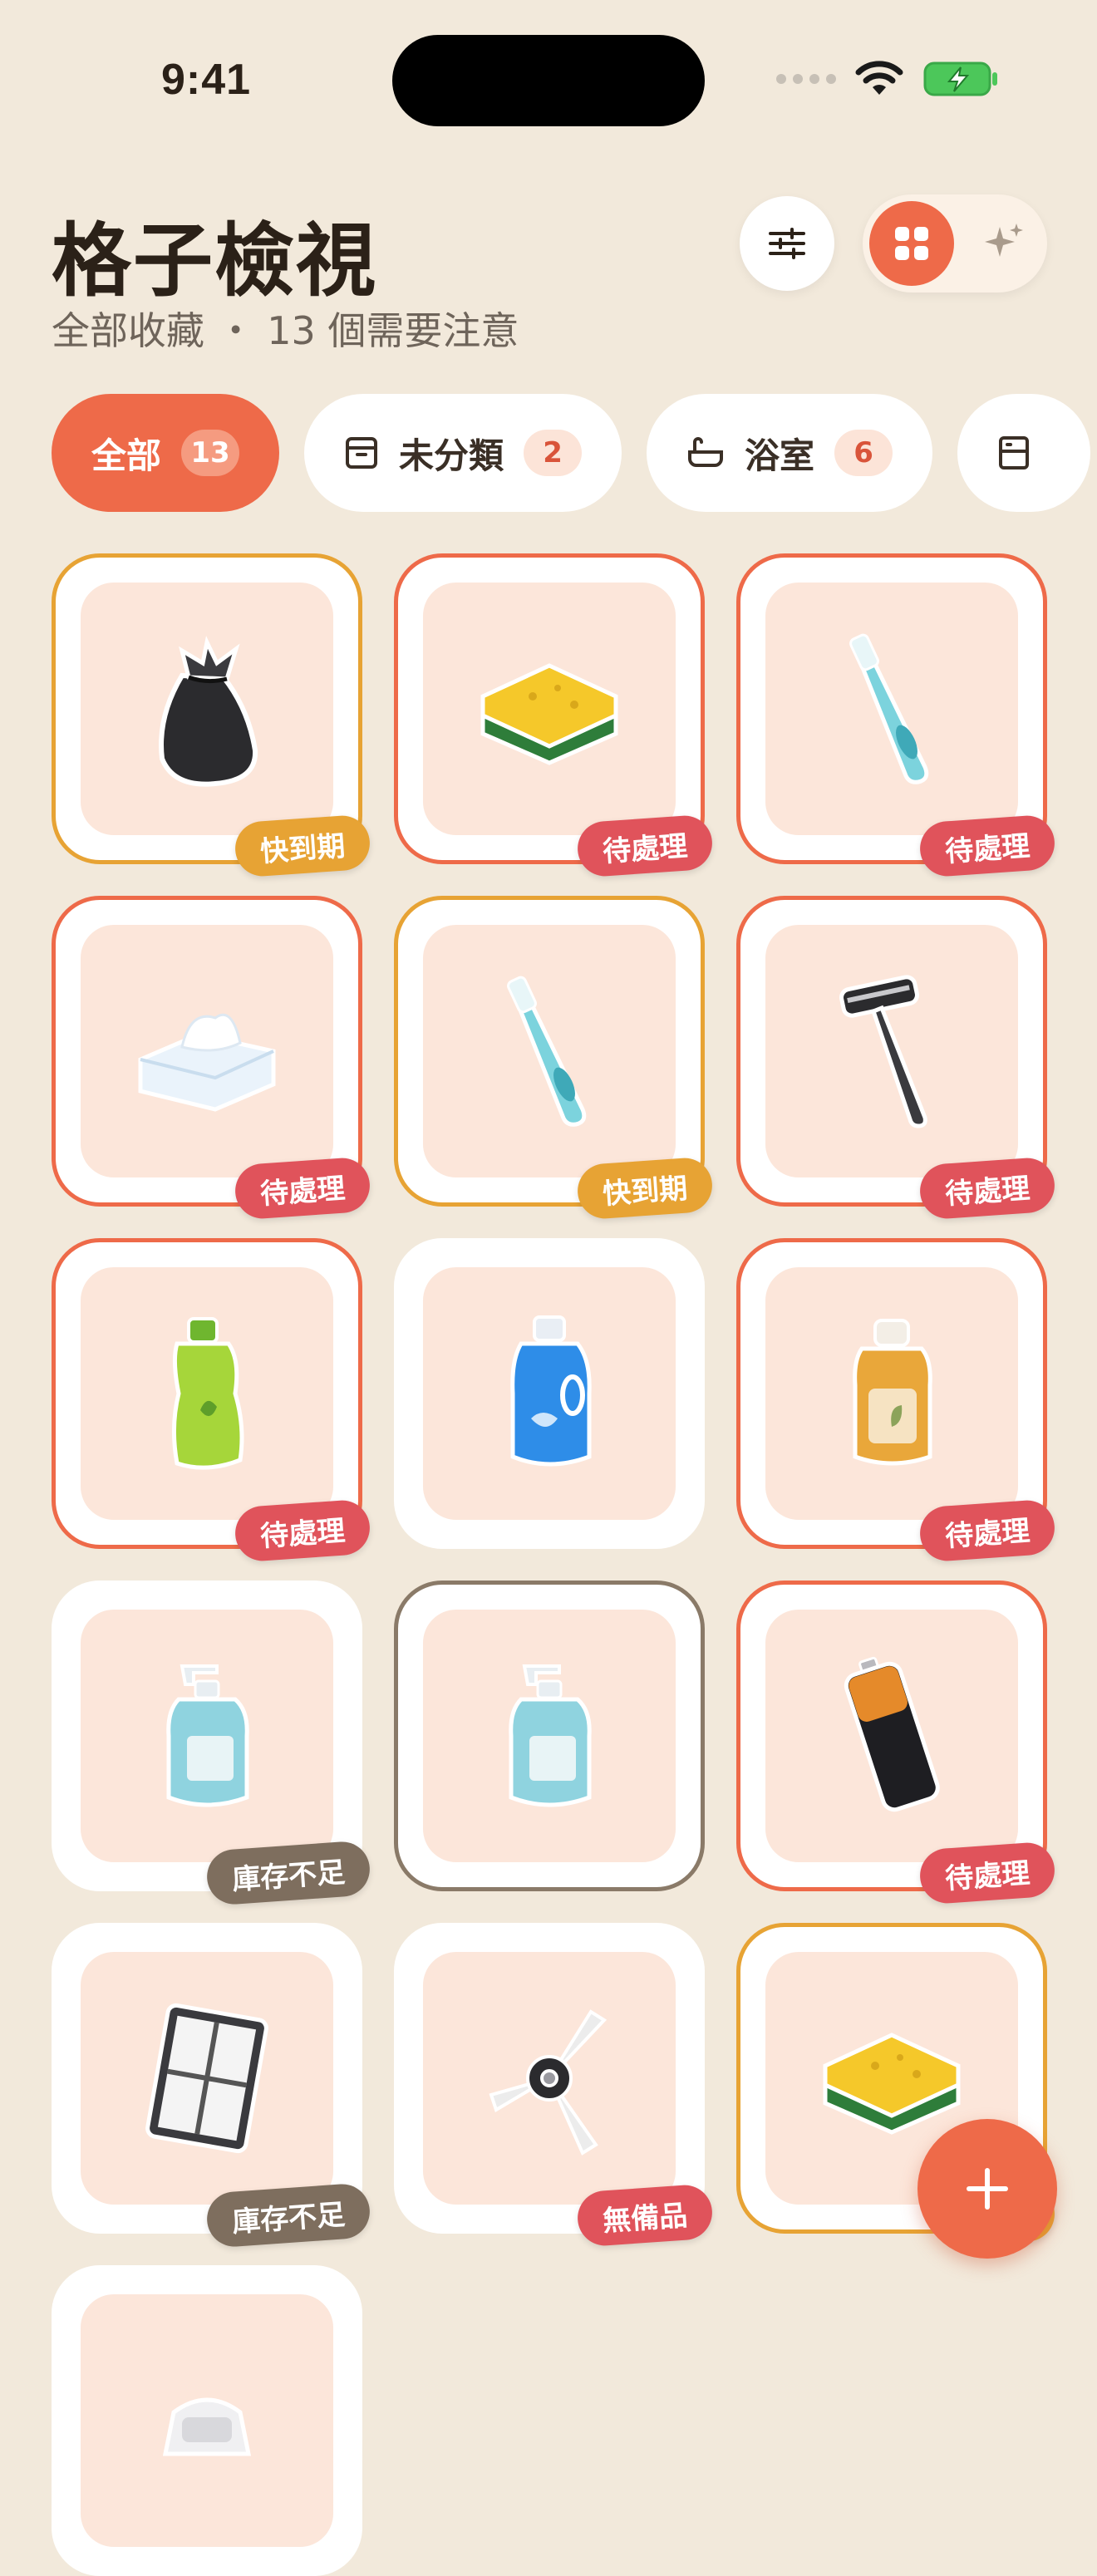  Describe the element at coordinates (548, 2082) in the screenshot. I see `side-brush-icon` at that location.